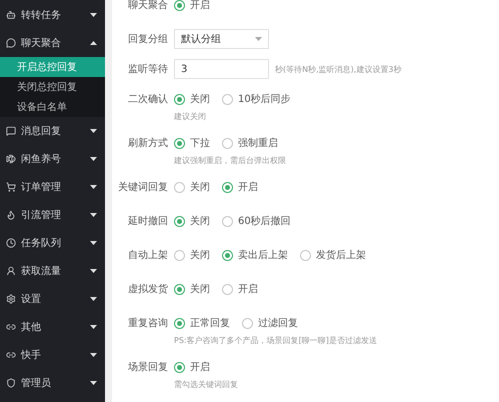 This screenshot has height=402, width=499. Describe the element at coordinates (256, 99) in the screenshot. I see `radio-option: 10秒后同步` at that location.